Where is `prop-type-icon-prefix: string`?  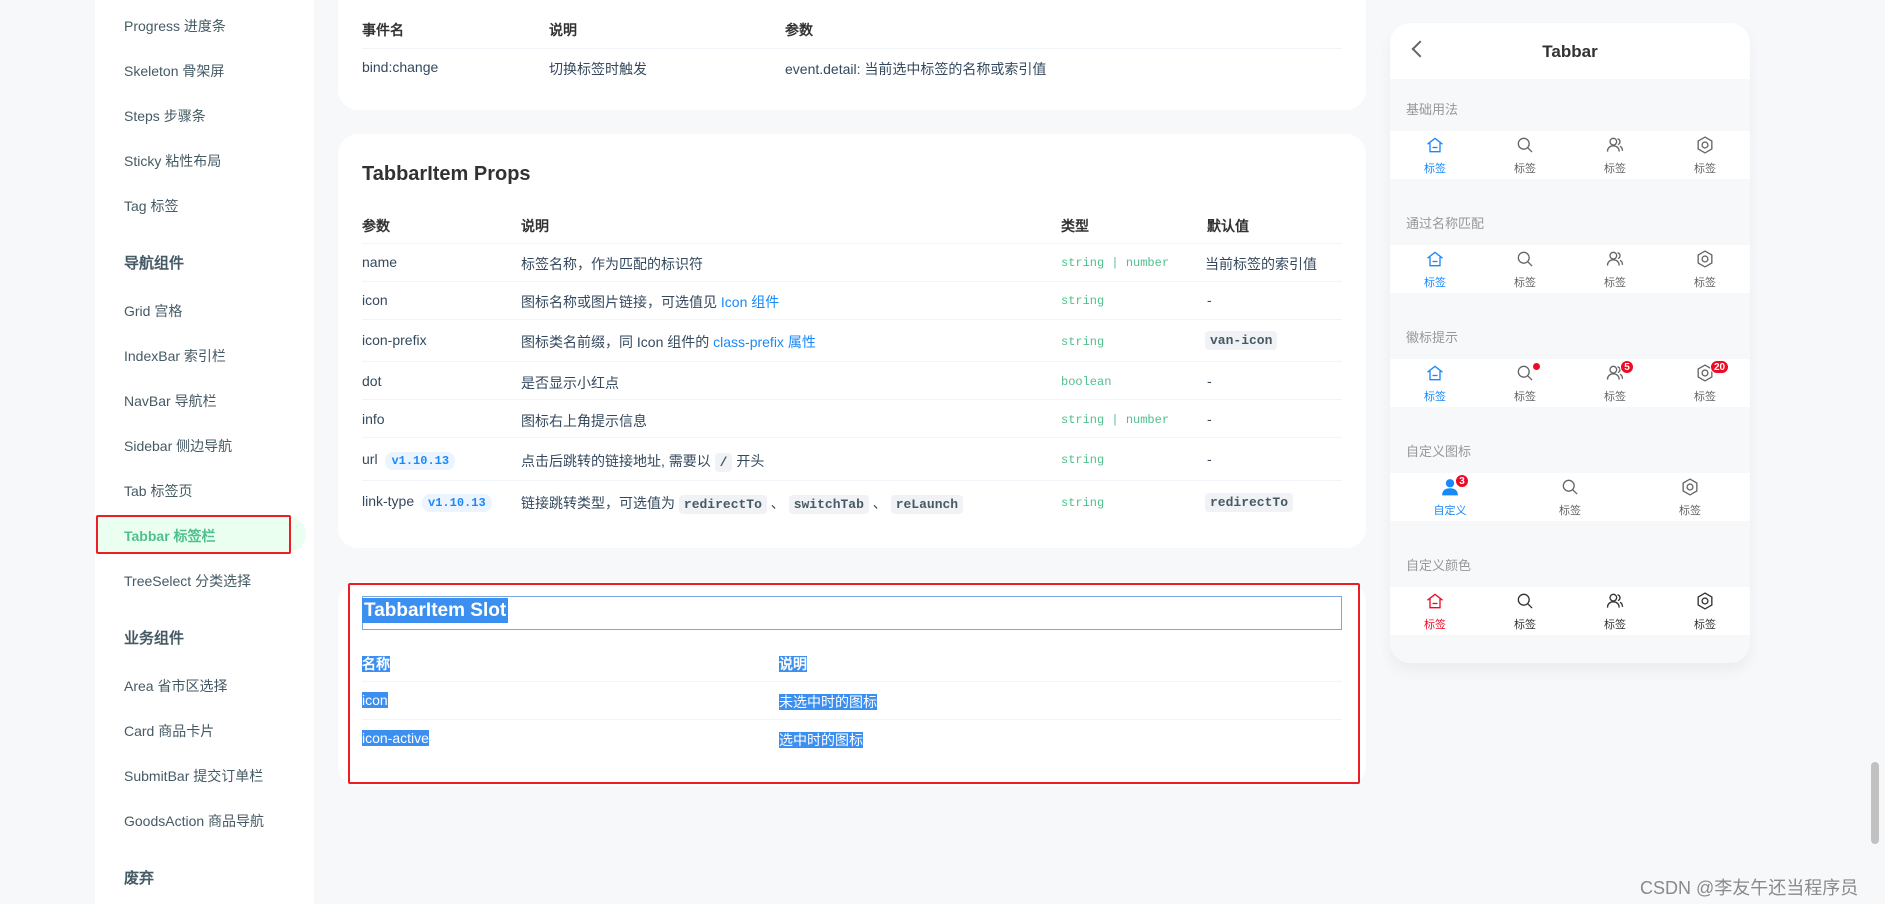 prop-type-icon-prefix: string is located at coordinates (1083, 342).